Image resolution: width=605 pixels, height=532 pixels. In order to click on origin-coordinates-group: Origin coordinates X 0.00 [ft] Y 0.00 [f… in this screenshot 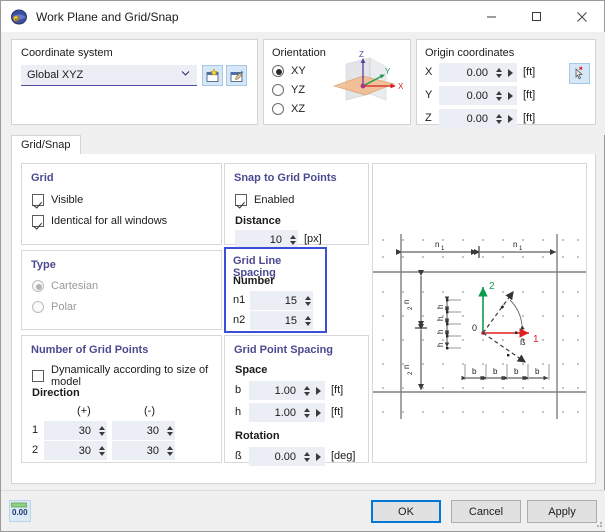, I will do `click(506, 83)`.